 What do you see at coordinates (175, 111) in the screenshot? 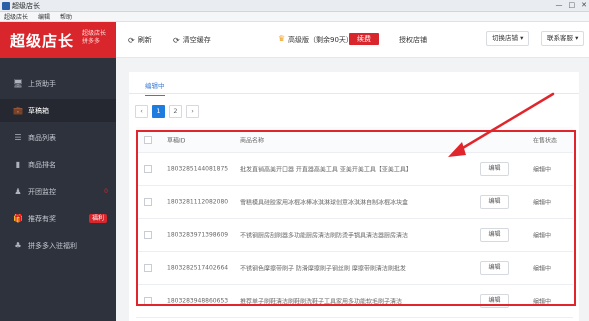
I see `page-2-button: 2` at bounding box center [175, 111].